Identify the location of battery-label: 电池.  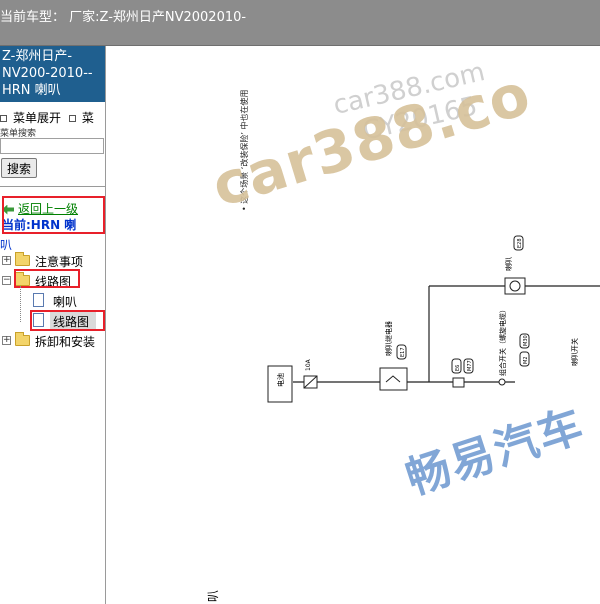
(280, 380).